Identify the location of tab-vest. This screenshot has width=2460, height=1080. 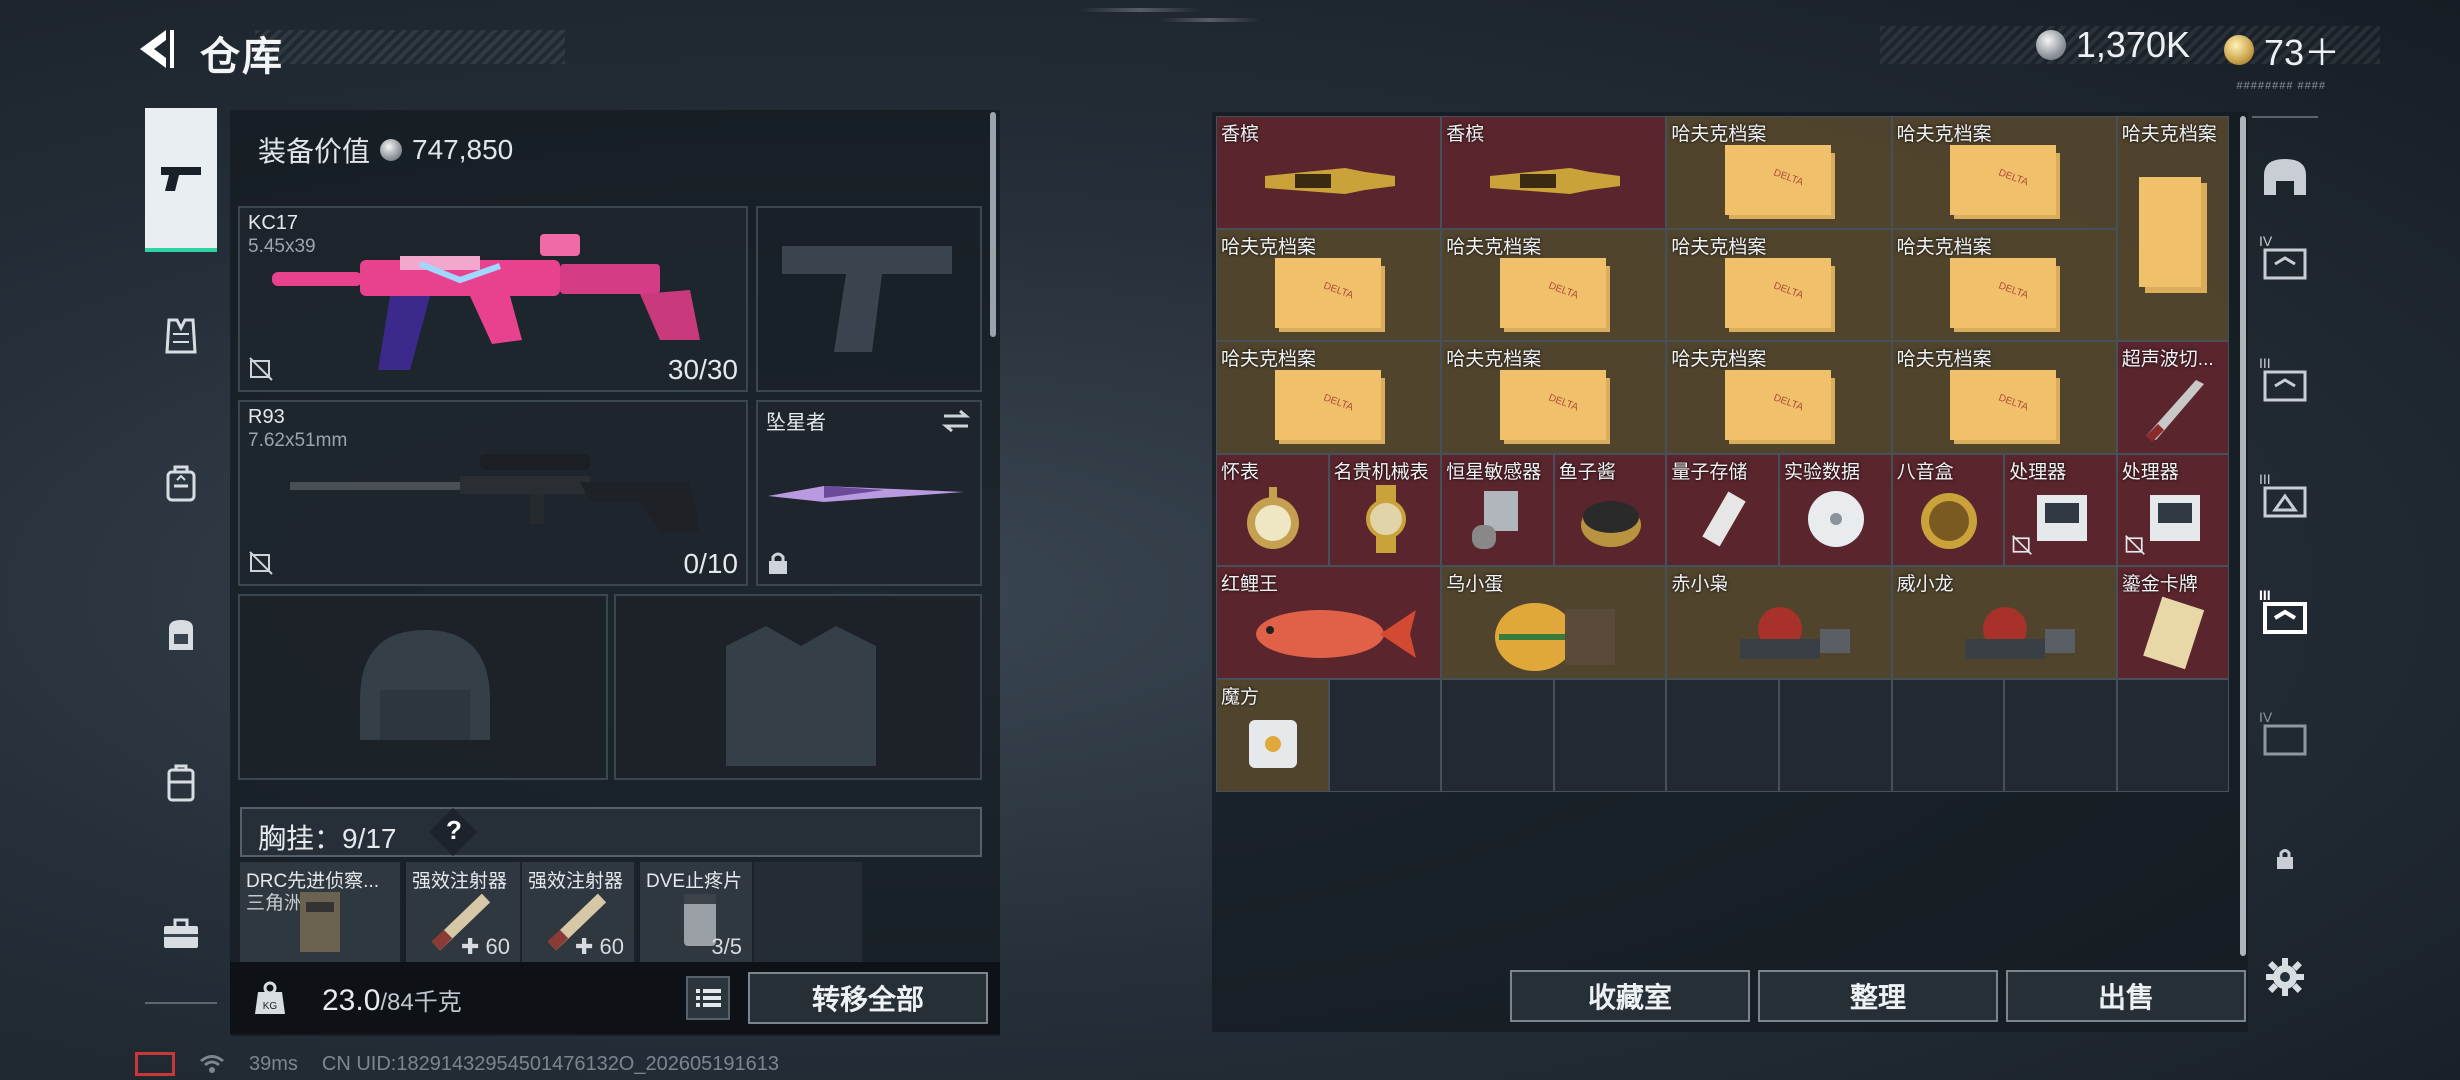
(181, 336).